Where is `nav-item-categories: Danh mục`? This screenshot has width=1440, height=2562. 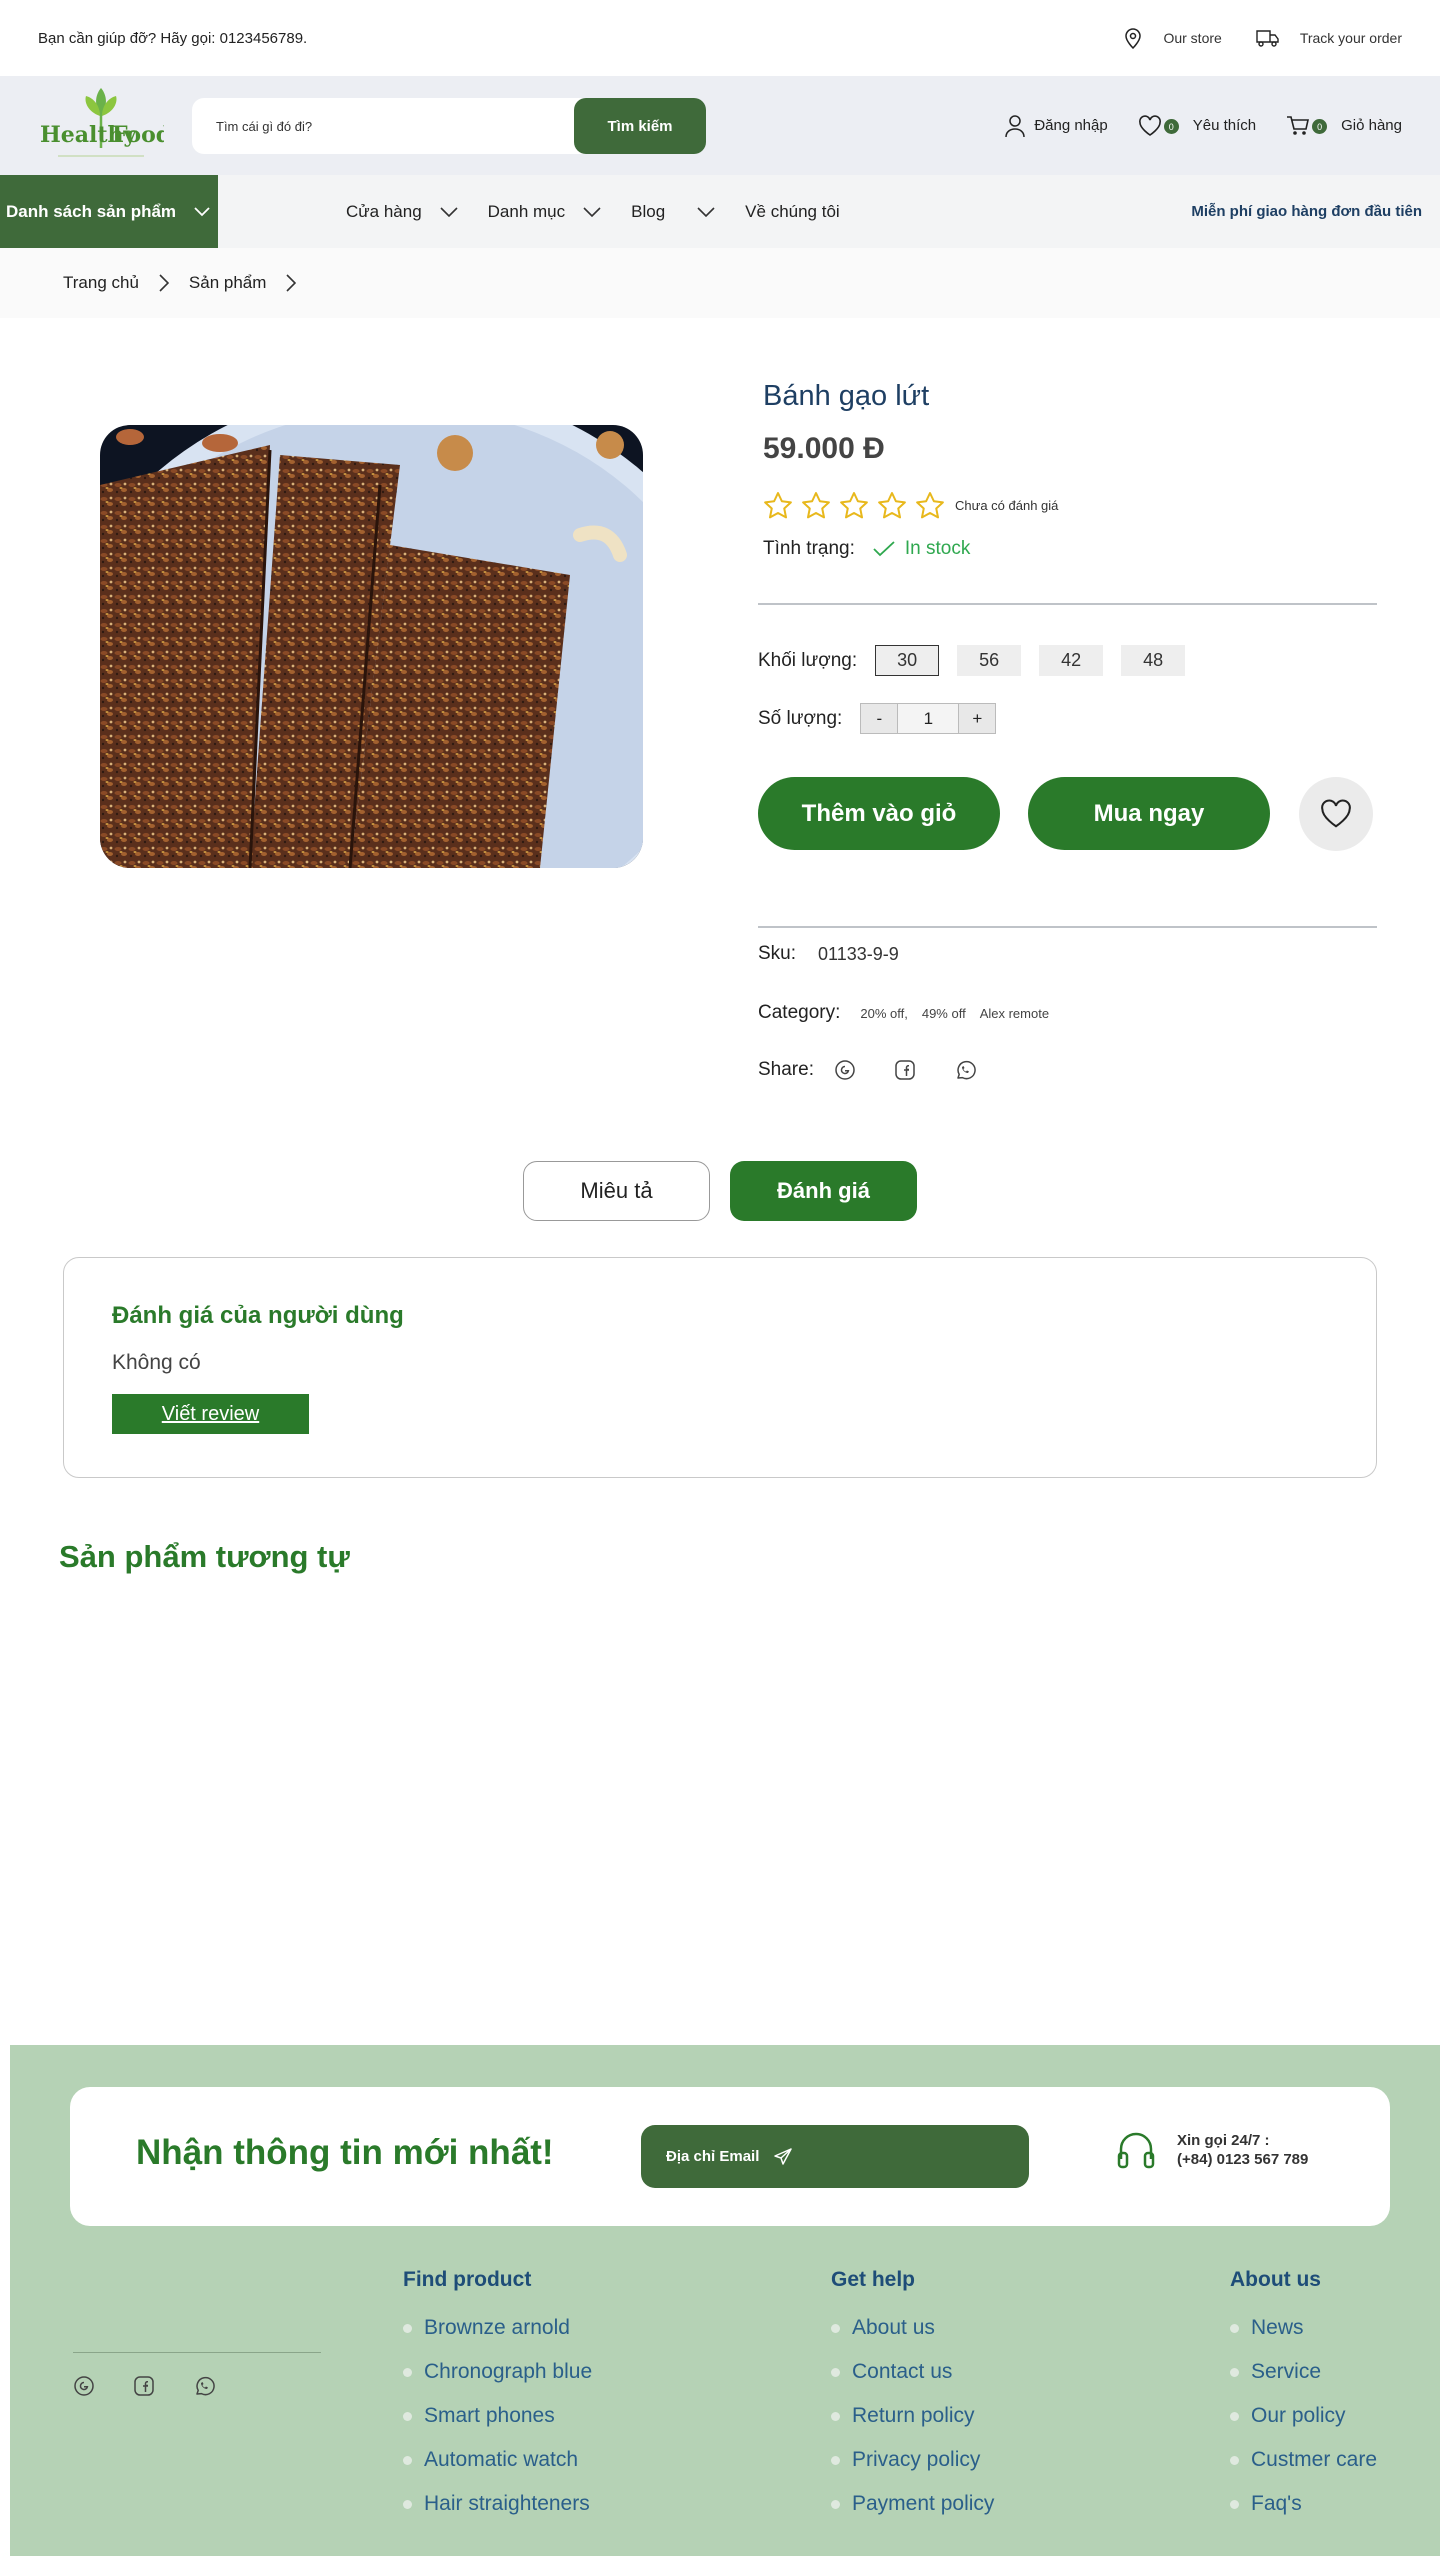
nav-item-categories: Danh mục is located at coordinates (544, 212).